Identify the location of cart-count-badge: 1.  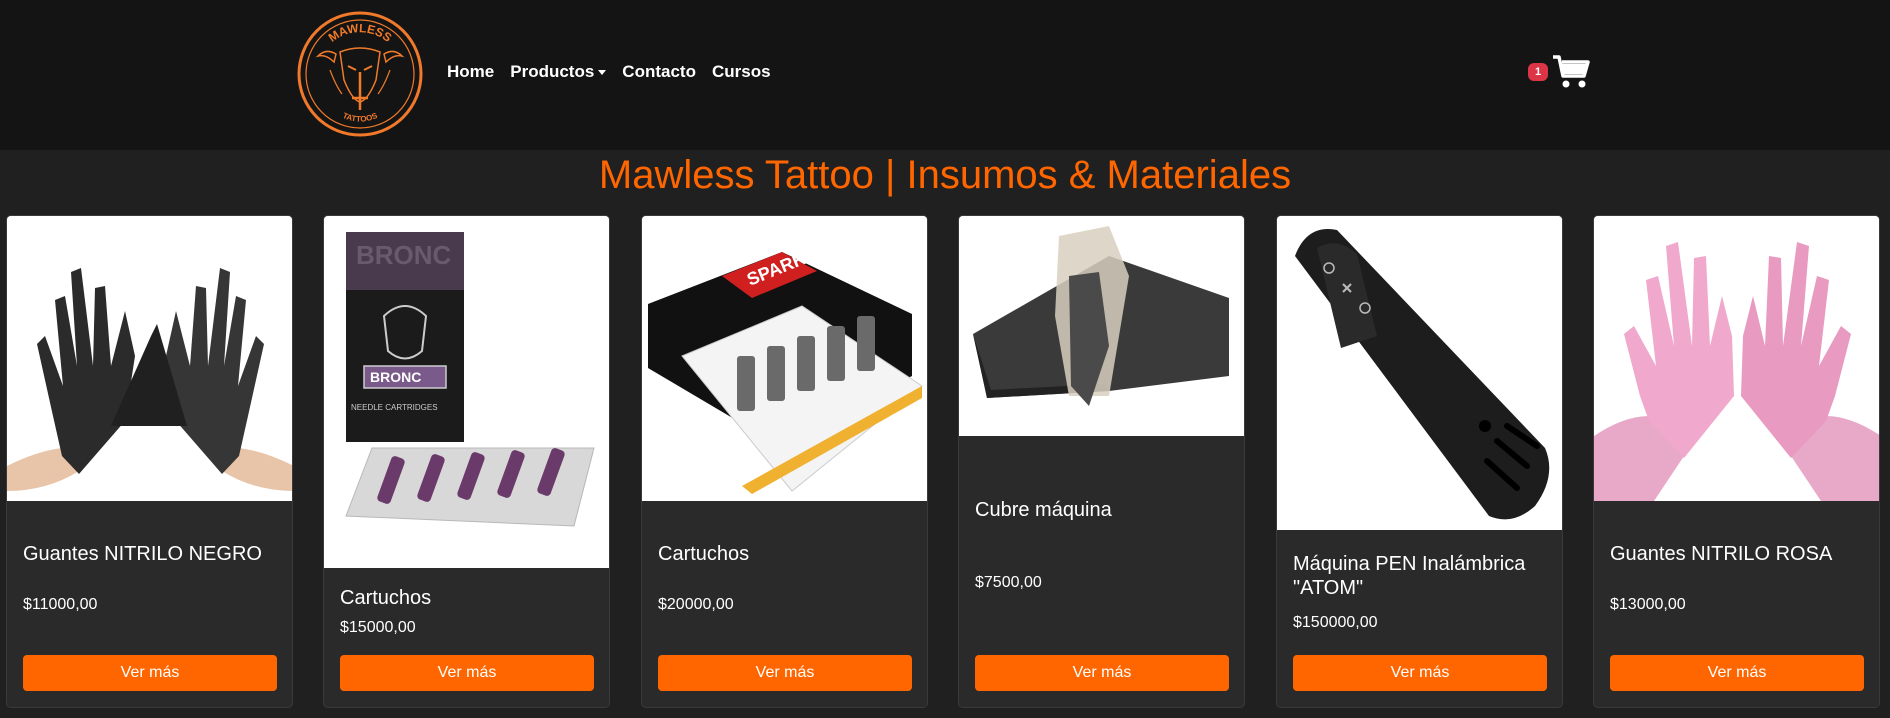
(1538, 72).